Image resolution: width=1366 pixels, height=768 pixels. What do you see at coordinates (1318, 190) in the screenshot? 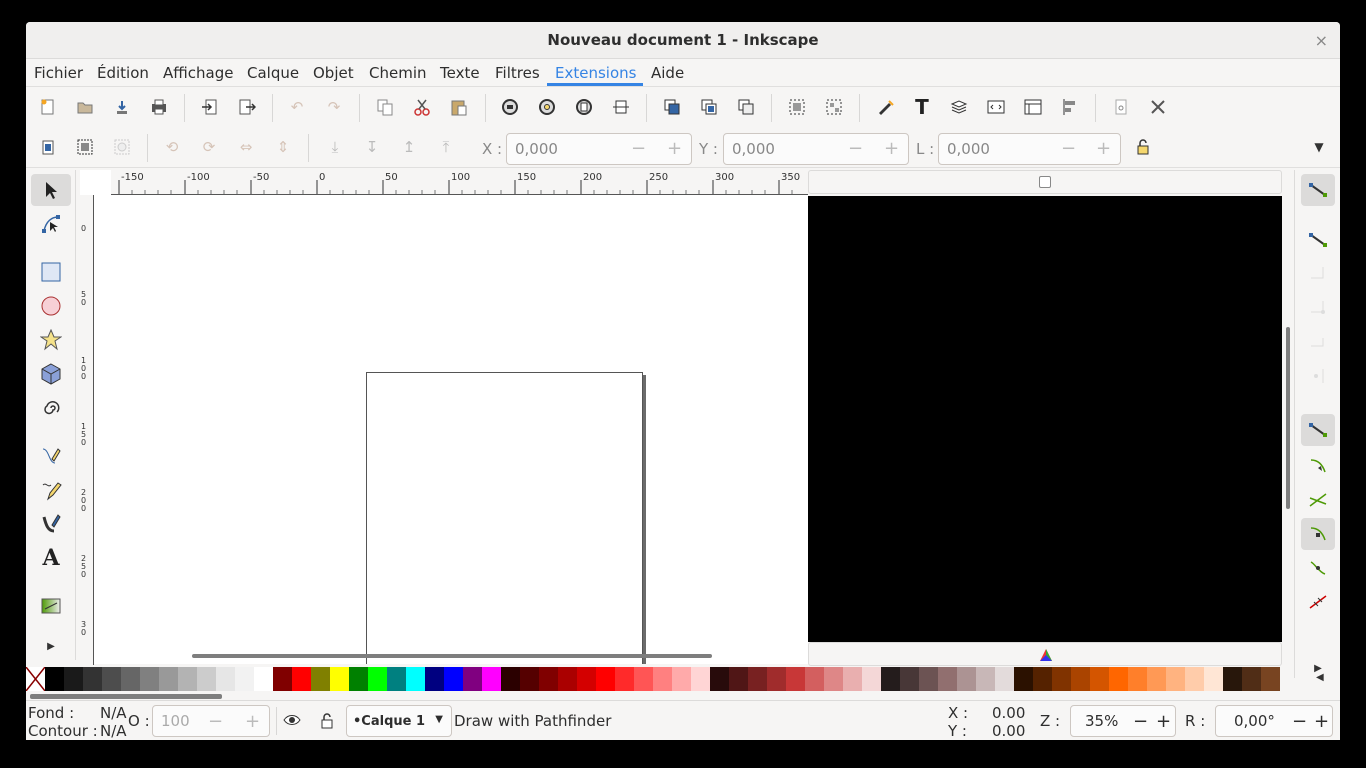
I see `snap-toggle-icon` at bounding box center [1318, 190].